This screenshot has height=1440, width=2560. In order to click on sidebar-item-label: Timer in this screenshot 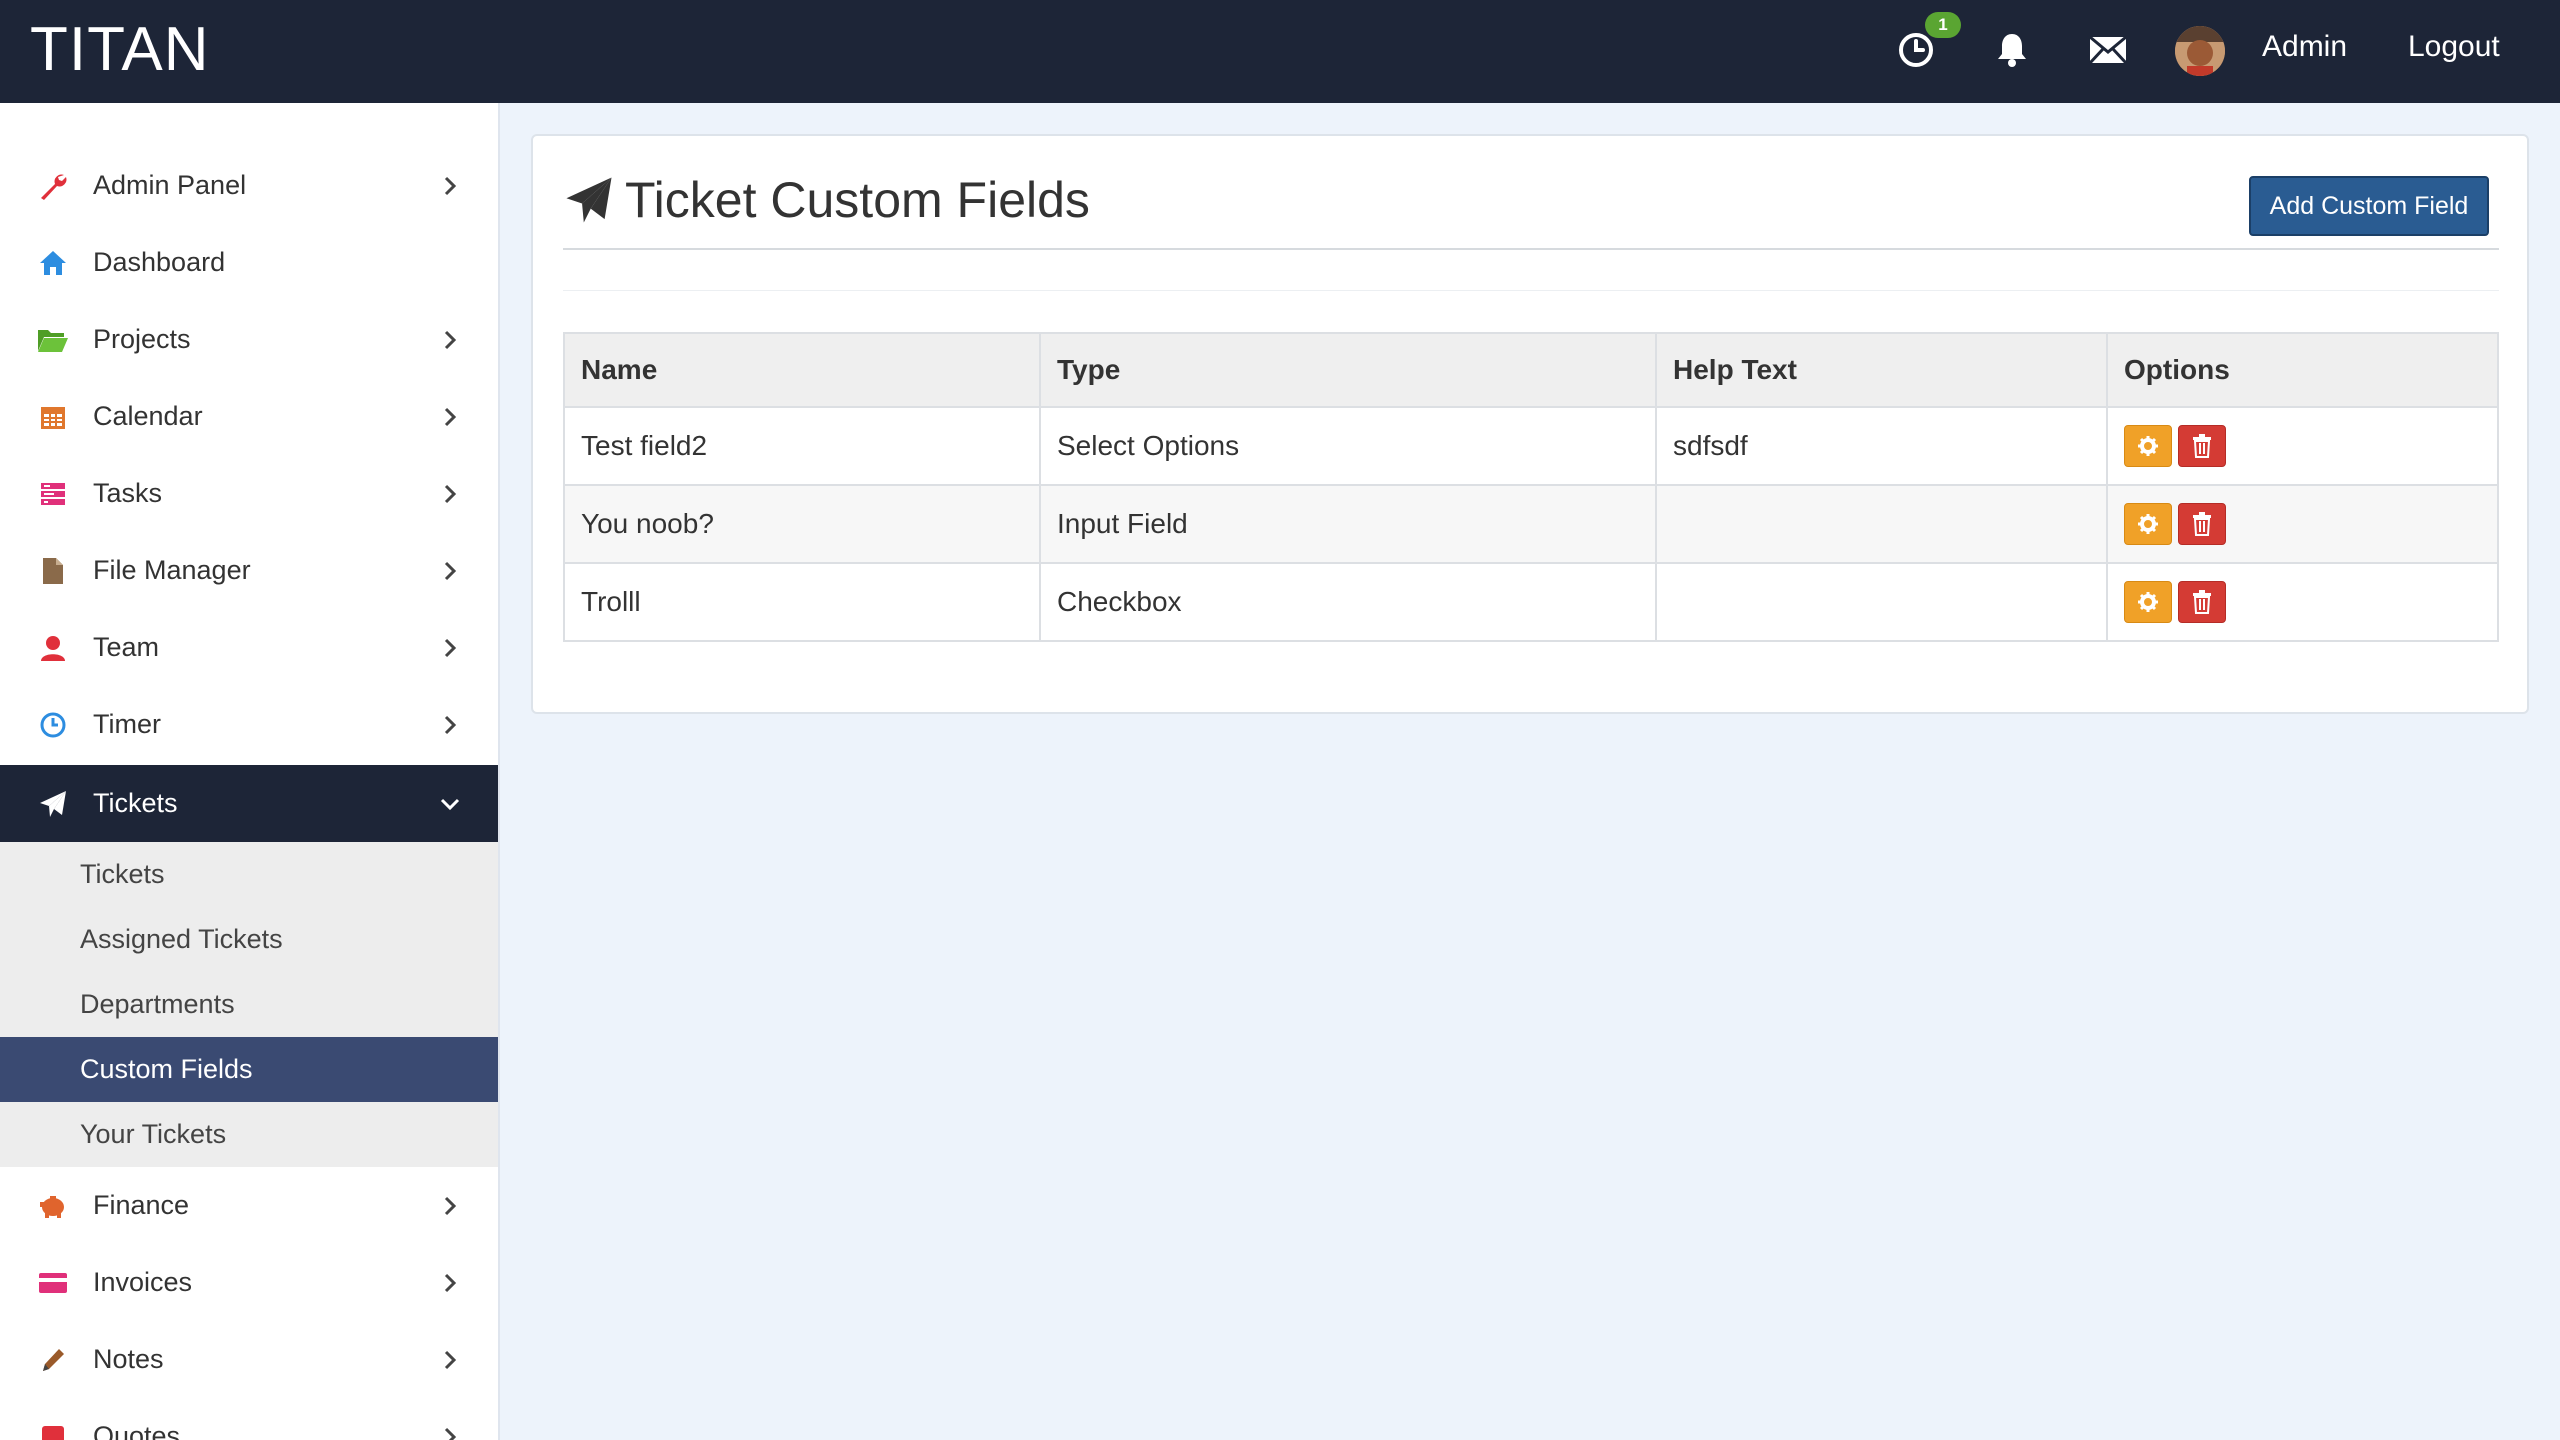, I will do `click(127, 724)`.